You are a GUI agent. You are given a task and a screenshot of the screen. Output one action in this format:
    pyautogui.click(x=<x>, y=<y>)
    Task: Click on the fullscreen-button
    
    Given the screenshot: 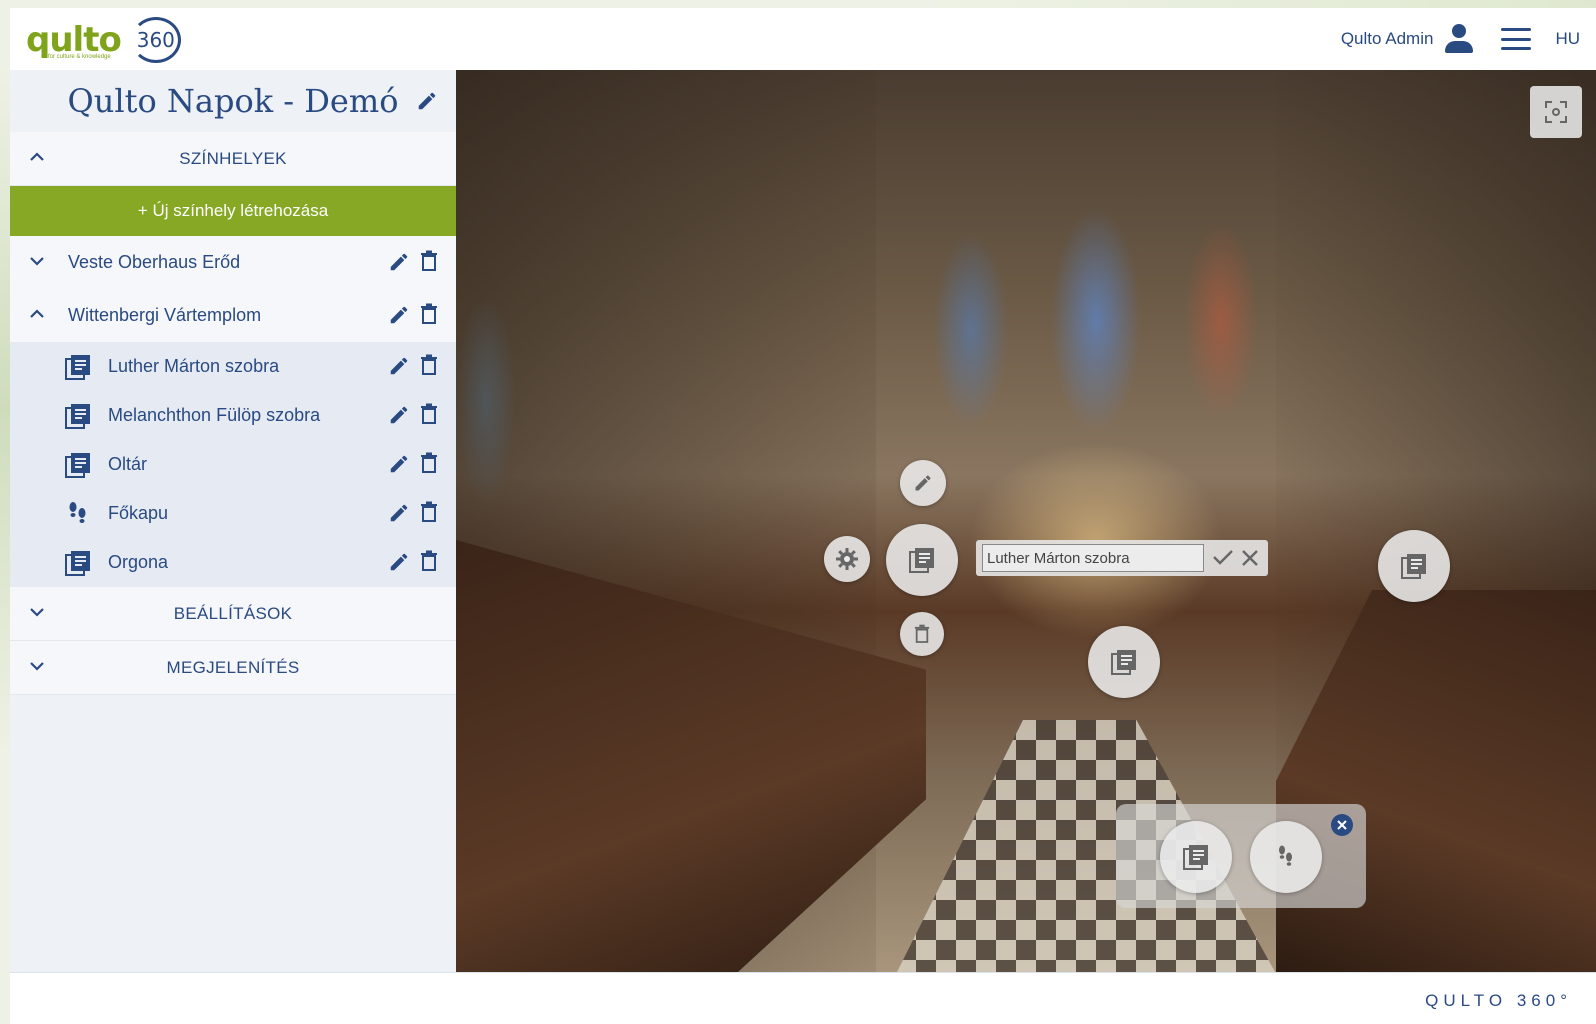 What is the action you would take?
    pyautogui.click(x=1556, y=112)
    